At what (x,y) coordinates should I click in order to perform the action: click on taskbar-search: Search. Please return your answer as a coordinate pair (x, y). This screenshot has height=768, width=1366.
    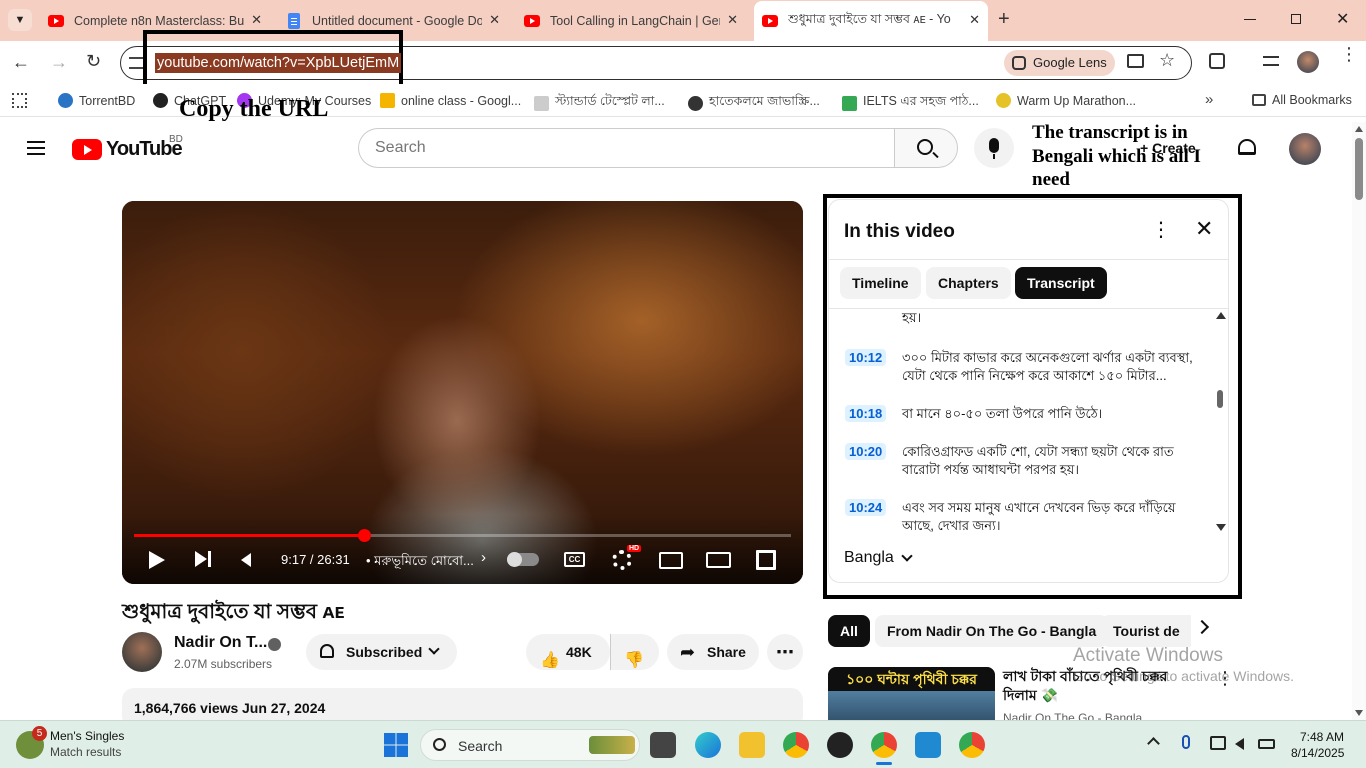
    Looking at the image, I should click on (530, 745).